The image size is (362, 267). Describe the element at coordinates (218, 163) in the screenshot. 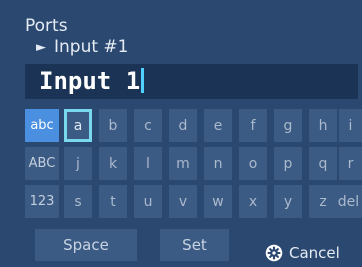

I see `key-n: n` at that location.